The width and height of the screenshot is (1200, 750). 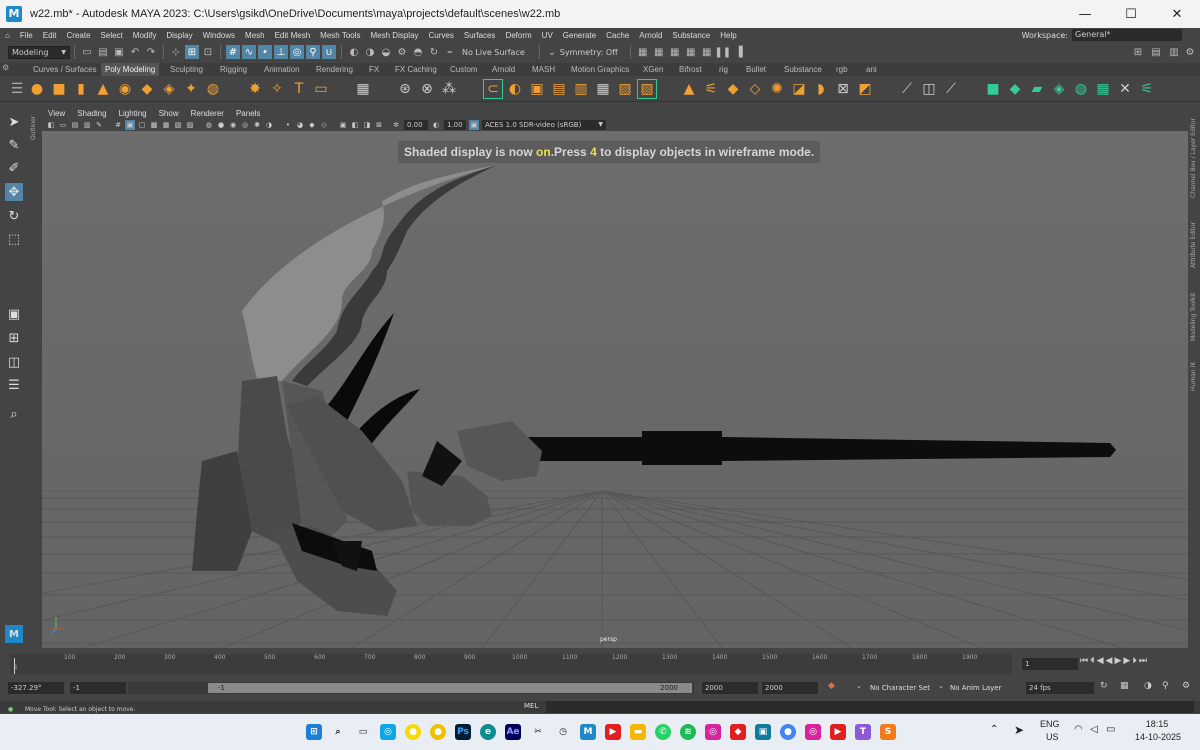 What do you see at coordinates (99, 125) in the screenshot?
I see `grease-pencil-icon: ✎` at bounding box center [99, 125].